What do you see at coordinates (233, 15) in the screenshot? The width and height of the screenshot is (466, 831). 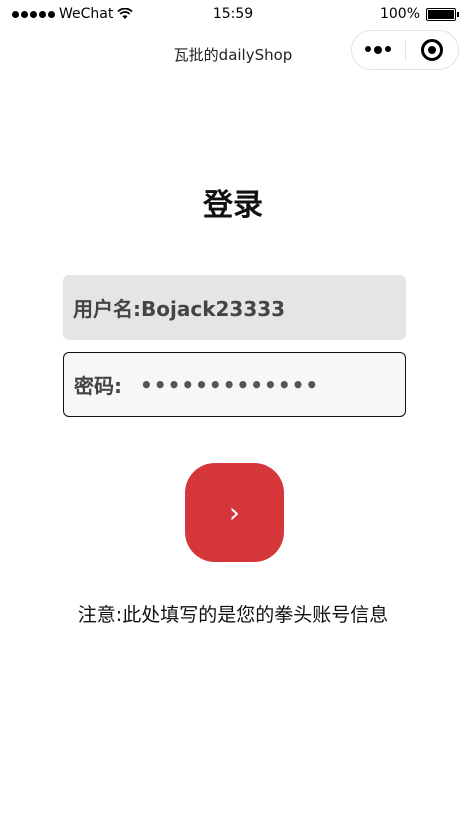 I see `status-bar: WeChat 15:59 100%` at bounding box center [233, 15].